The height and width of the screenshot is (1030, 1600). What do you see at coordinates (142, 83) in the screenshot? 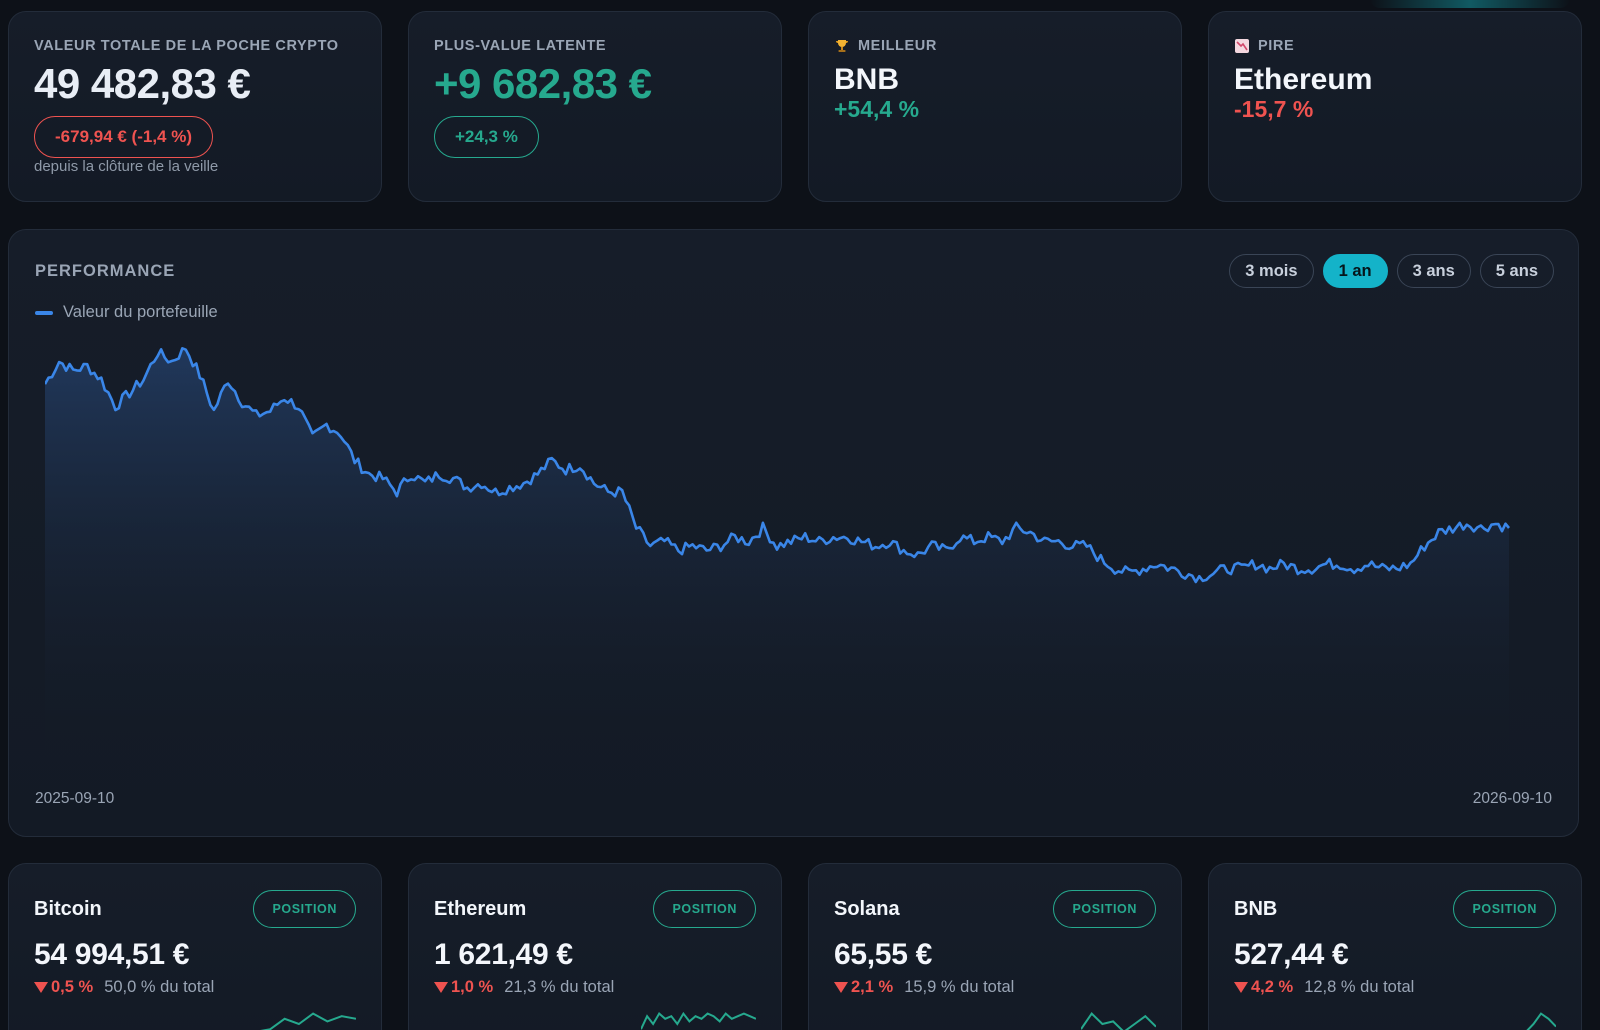
I see `kpi-total-value: 49 482,83 €` at bounding box center [142, 83].